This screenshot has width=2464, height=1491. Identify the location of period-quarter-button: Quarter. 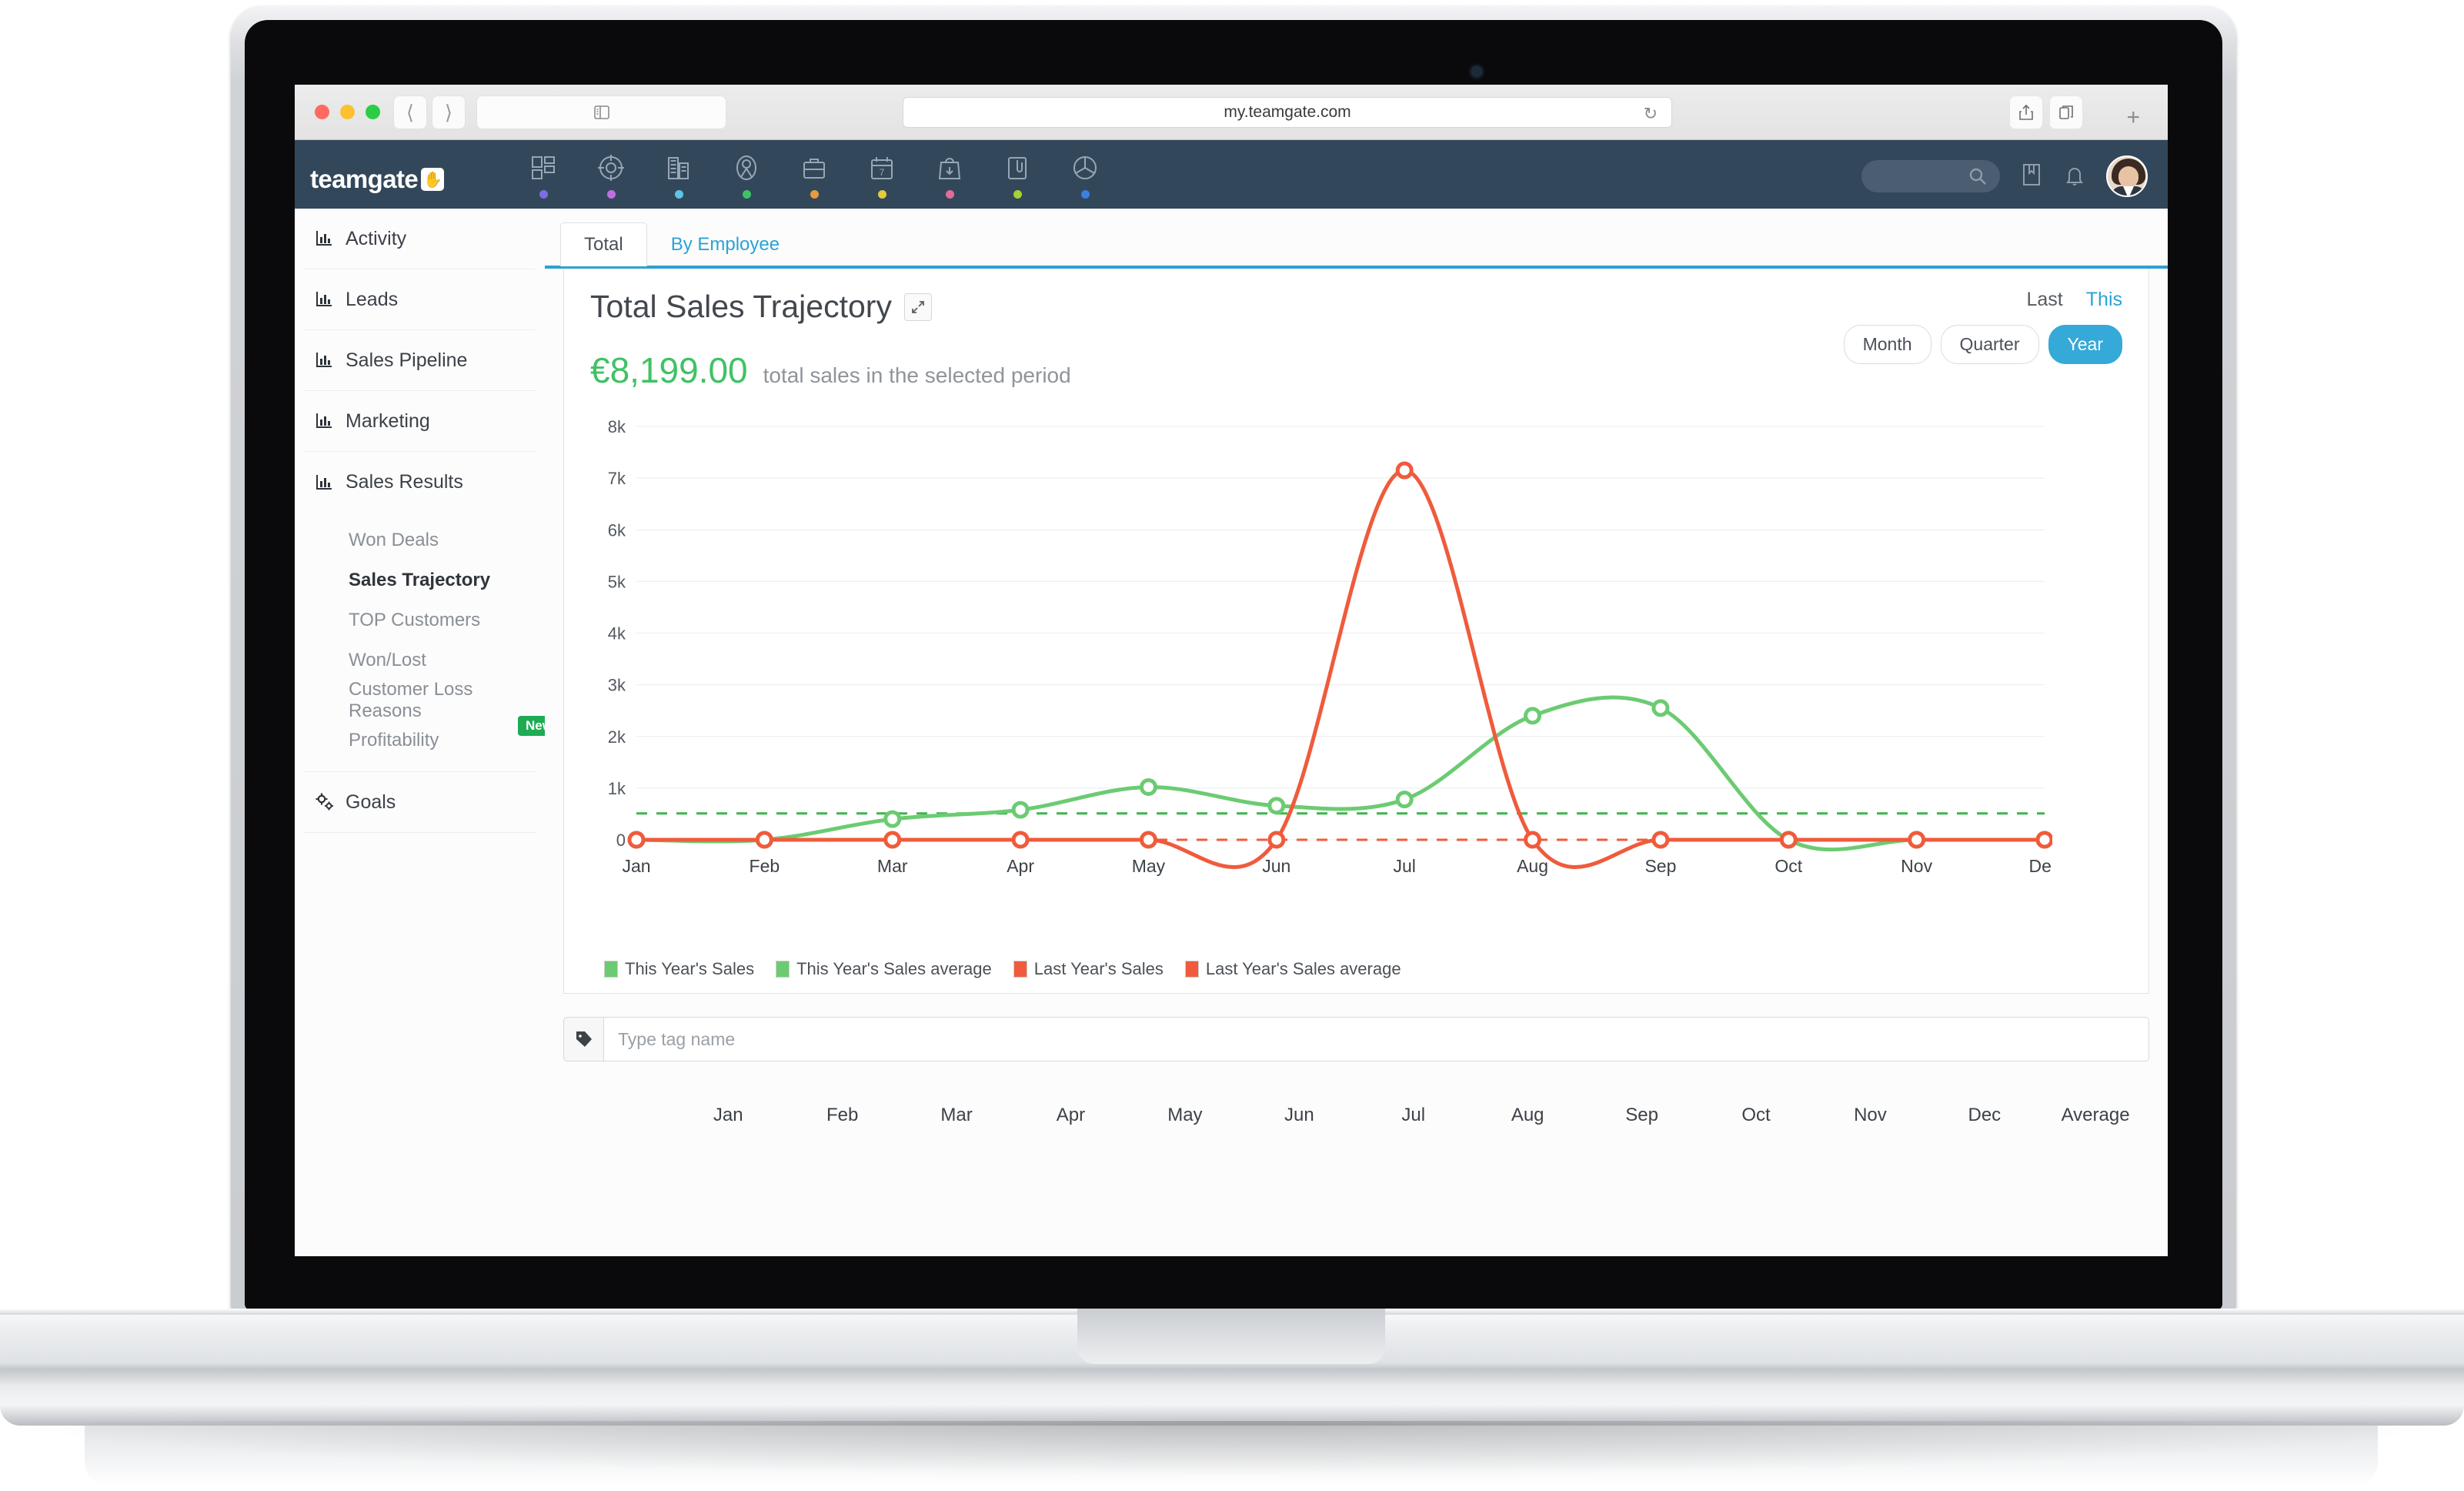
(1989, 345).